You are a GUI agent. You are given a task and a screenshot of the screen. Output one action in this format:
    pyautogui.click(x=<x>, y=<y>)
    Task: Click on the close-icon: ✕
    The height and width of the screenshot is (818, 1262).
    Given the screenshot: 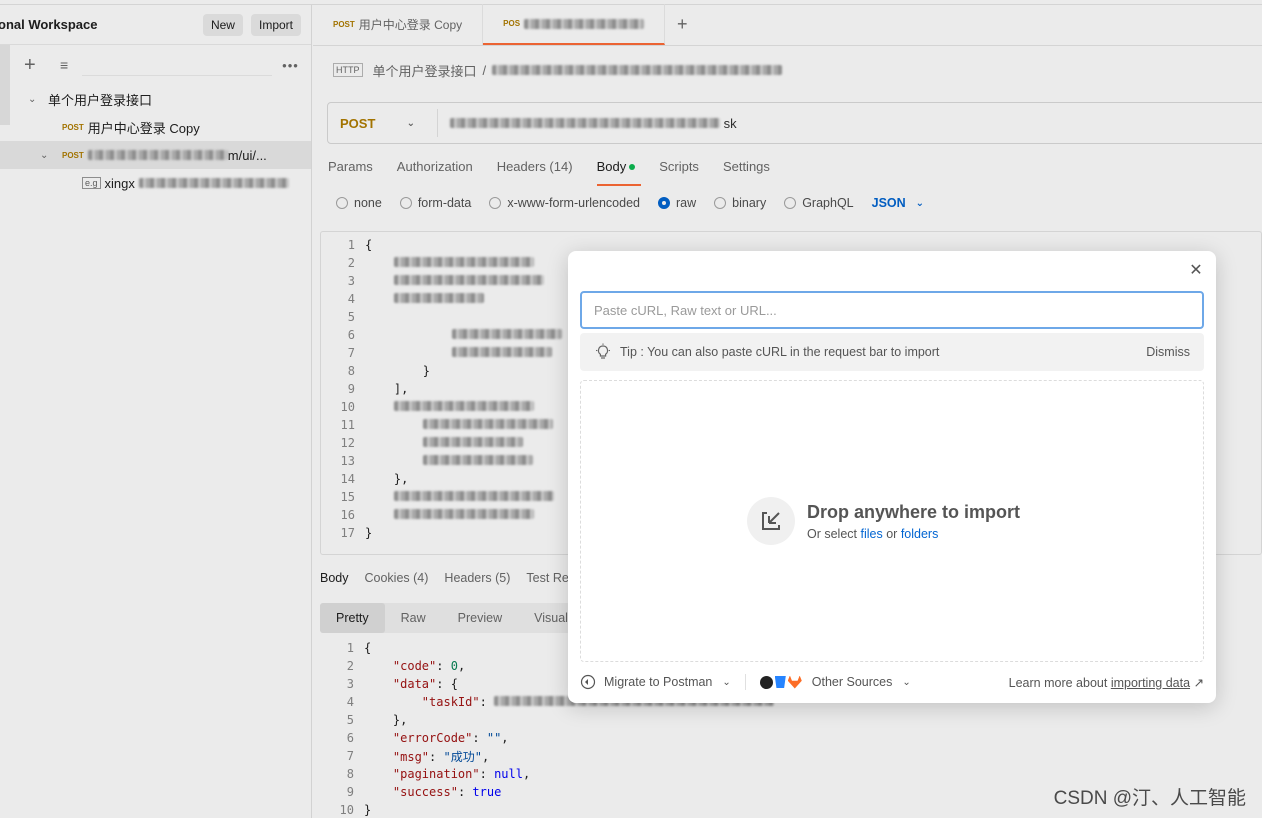 What is the action you would take?
    pyautogui.click(x=1196, y=271)
    